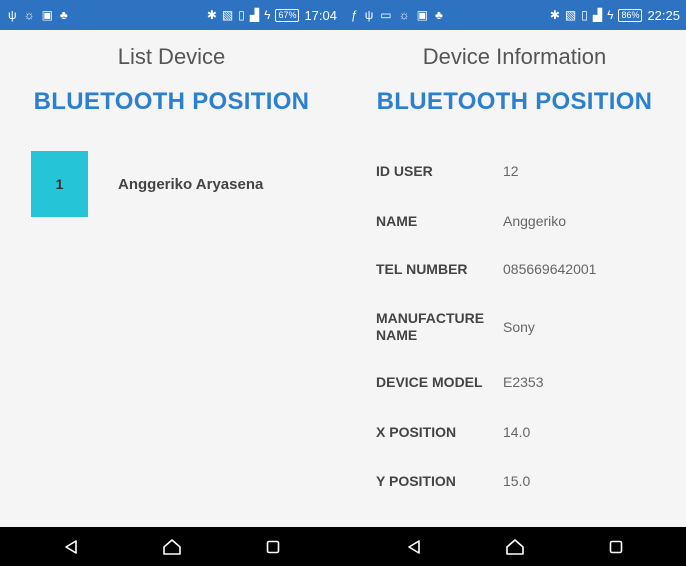 The height and width of the screenshot is (566, 686). What do you see at coordinates (386, 15) in the screenshot?
I see `gallery-icon: ▭` at bounding box center [386, 15].